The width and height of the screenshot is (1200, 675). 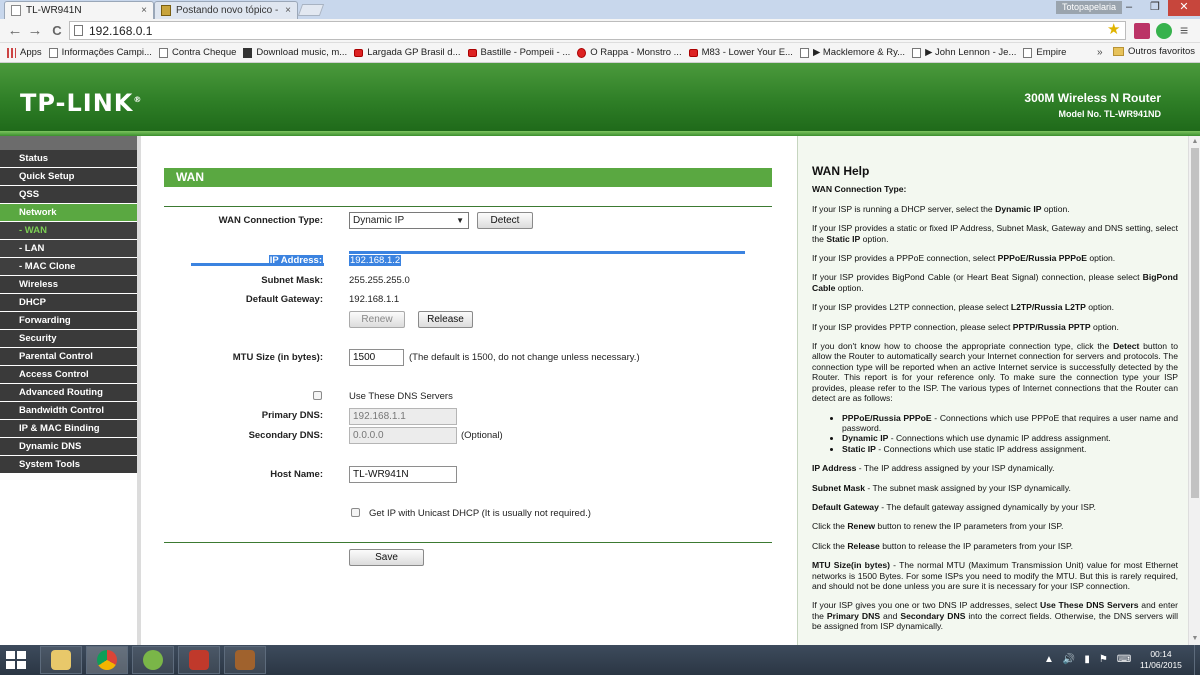 What do you see at coordinates (35, 31) in the screenshot?
I see `forward-button: →` at bounding box center [35, 31].